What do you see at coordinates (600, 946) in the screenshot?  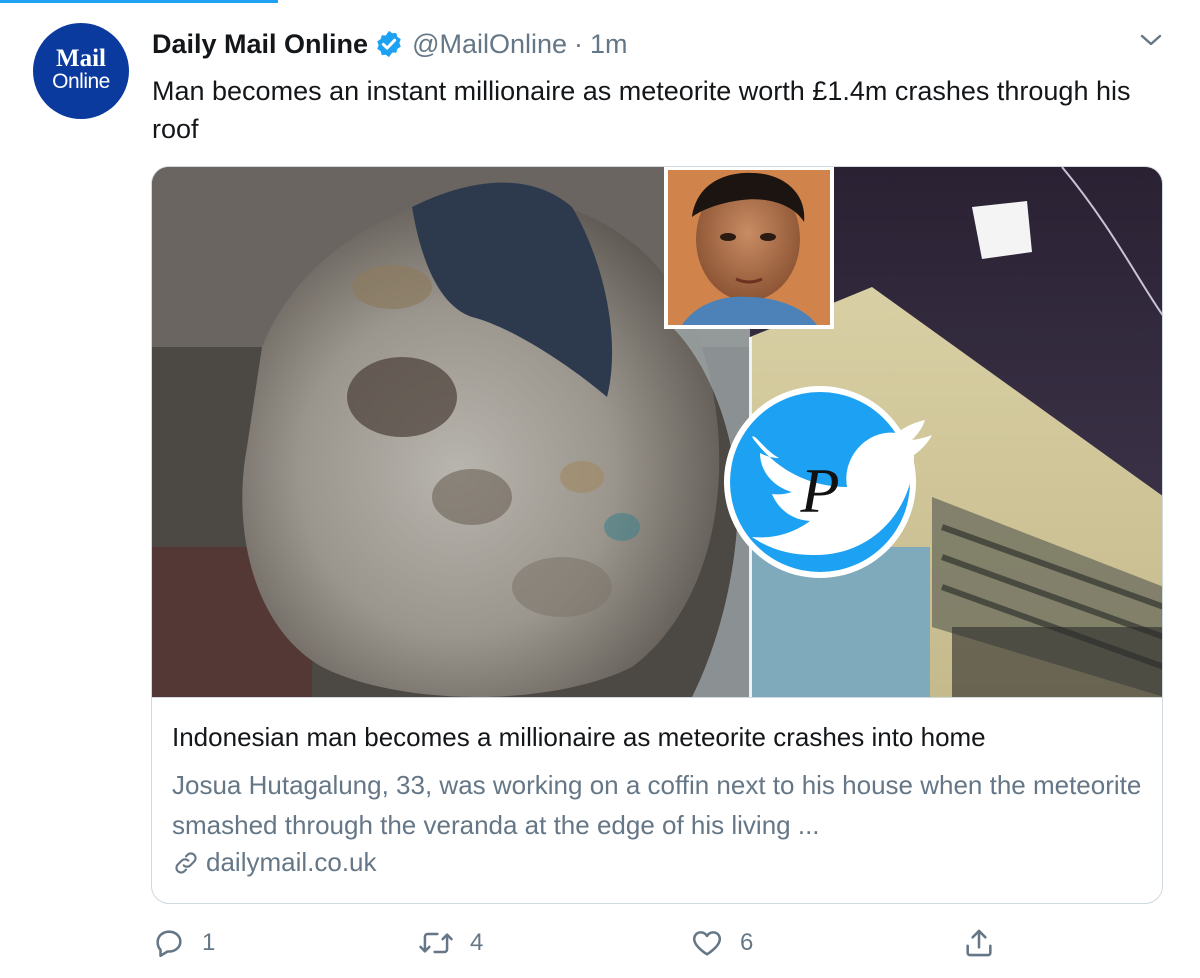 I see `tweet-actions: 1 4 6` at bounding box center [600, 946].